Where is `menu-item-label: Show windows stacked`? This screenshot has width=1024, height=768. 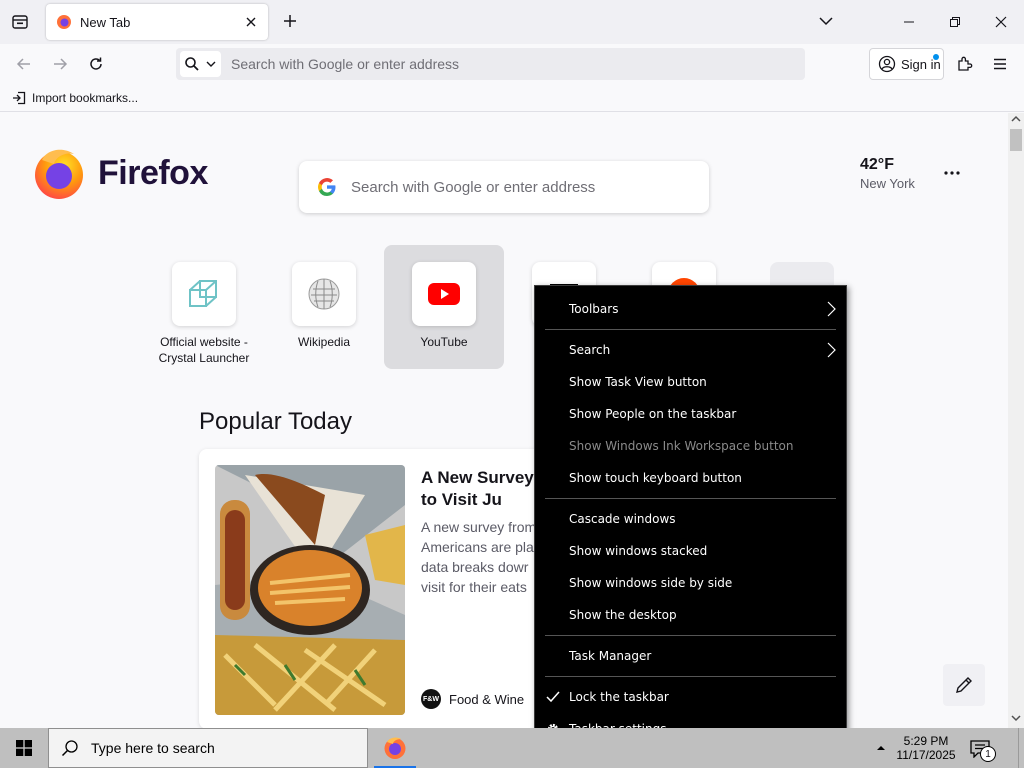 menu-item-label: Show windows stacked is located at coordinates (638, 551).